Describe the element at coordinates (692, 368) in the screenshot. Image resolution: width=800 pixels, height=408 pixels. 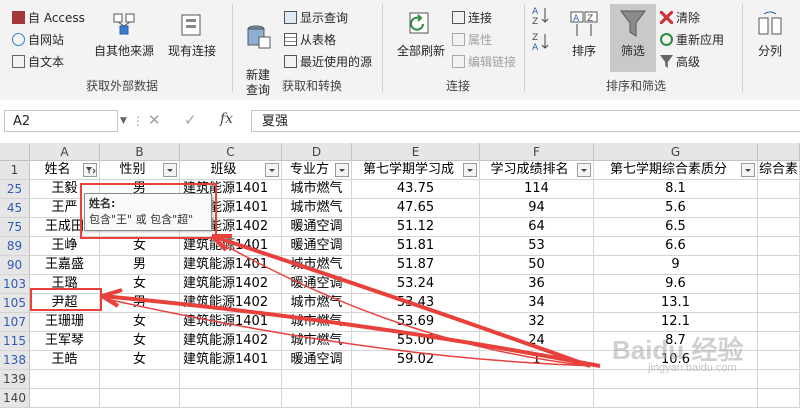
I see `watermark-url: jingyan.baidu.com` at that location.